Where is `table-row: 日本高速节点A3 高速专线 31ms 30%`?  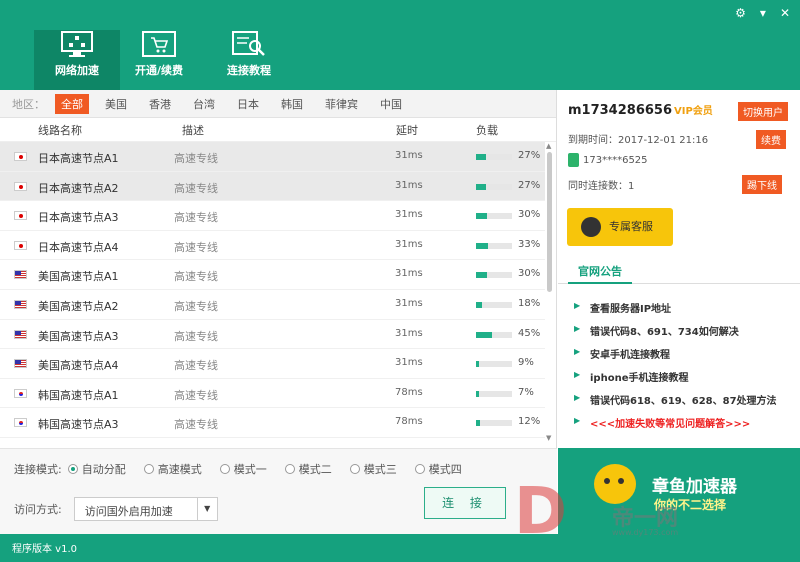
table-row: 日本高速节点A3 高速专线 31ms 30% is located at coordinates (272, 216).